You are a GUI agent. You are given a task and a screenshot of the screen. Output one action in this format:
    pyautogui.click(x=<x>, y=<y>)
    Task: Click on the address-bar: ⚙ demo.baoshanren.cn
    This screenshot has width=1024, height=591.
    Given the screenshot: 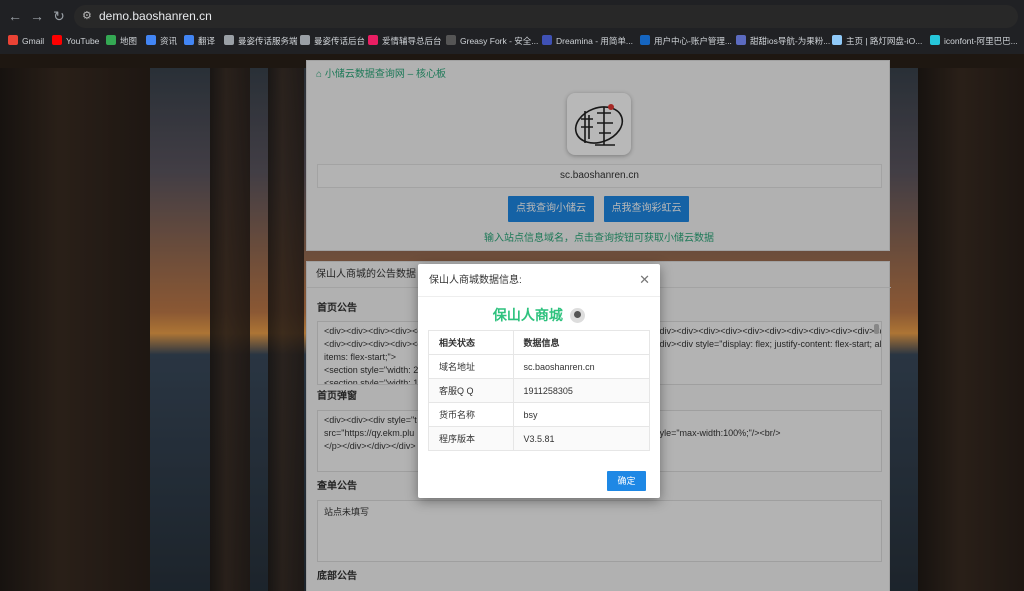 What is the action you would take?
    pyautogui.click(x=546, y=16)
    